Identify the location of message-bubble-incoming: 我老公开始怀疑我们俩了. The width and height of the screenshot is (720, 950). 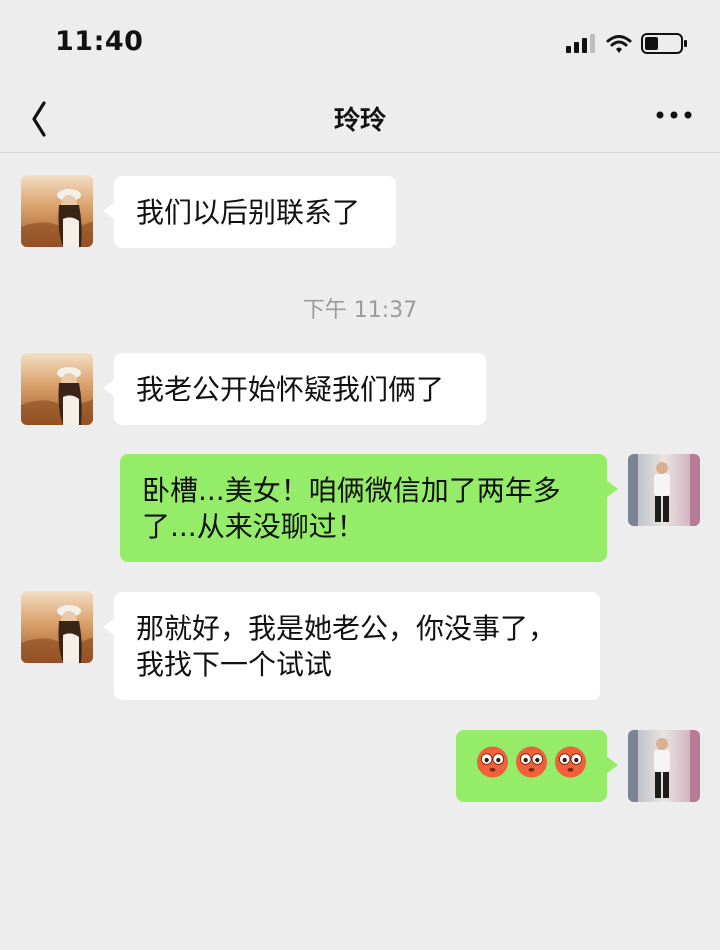
(294, 389).